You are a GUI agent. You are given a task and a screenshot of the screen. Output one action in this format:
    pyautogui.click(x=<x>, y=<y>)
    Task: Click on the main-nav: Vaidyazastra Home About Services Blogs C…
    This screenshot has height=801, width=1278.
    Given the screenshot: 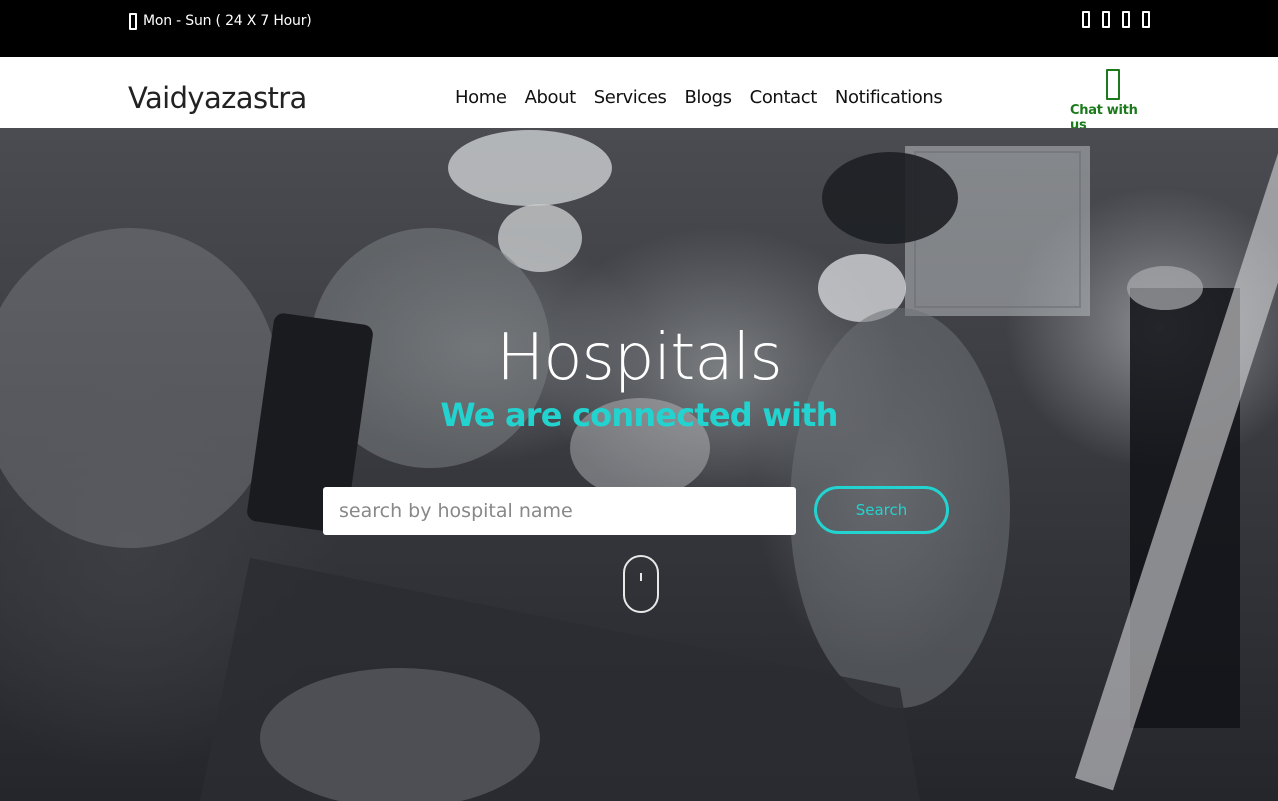 What is the action you would take?
    pyautogui.click(x=639, y=95)
    